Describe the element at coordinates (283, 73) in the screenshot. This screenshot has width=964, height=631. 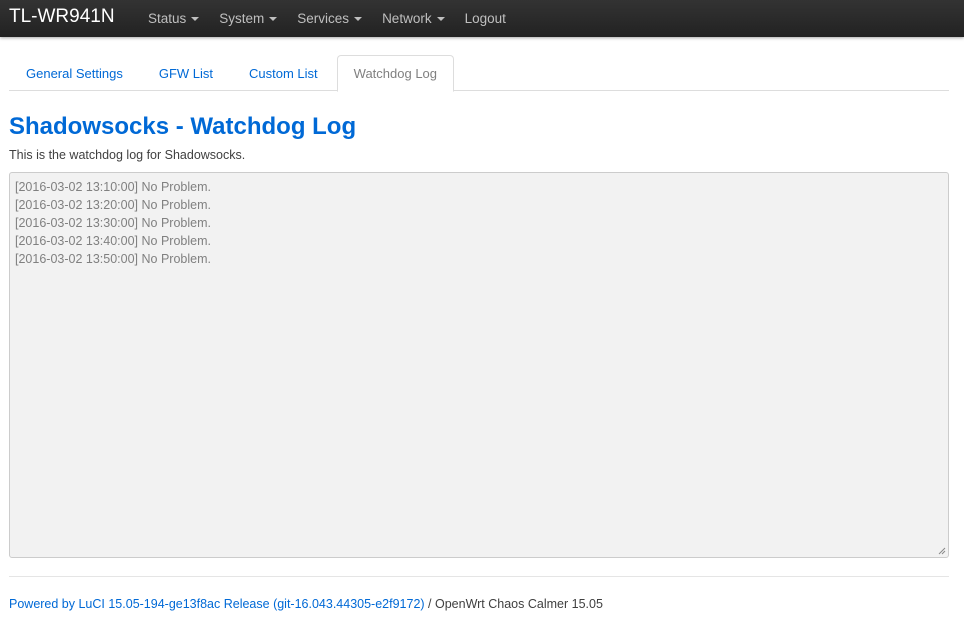
I see `tab-custom-list: Custom List` at that location.